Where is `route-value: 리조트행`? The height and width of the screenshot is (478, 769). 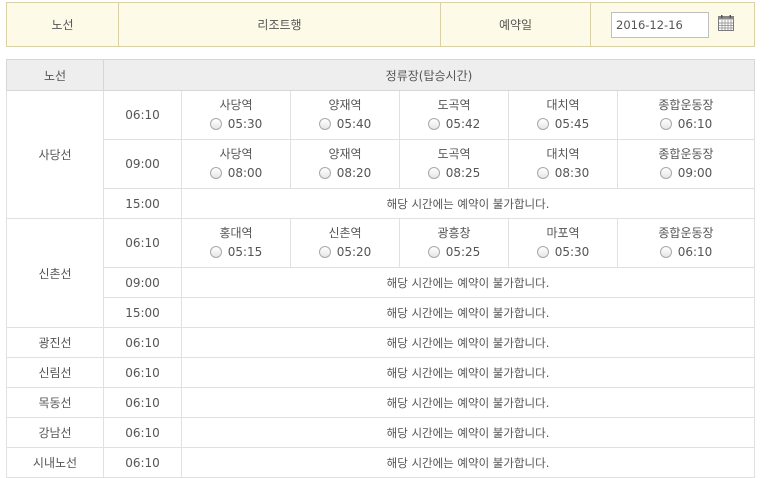
route-value: 리조트행 is located at coordinates (279, 24).